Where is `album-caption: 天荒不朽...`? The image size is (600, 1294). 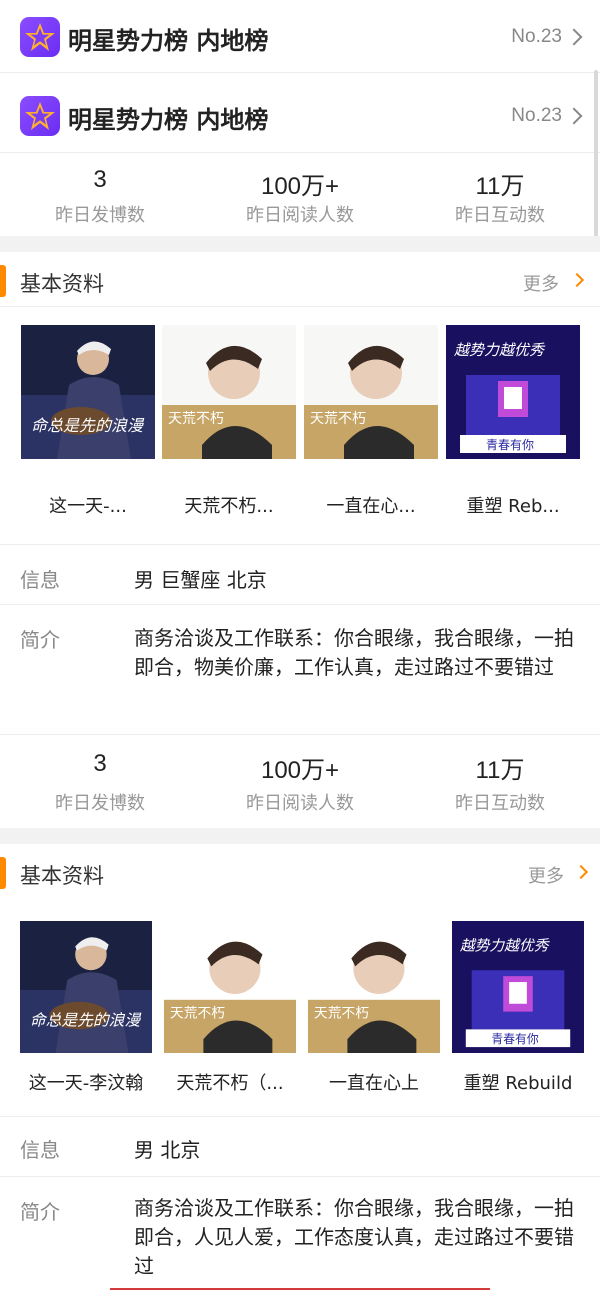 album-caption: 天荒不朽... is located at coordinates (229, 506).